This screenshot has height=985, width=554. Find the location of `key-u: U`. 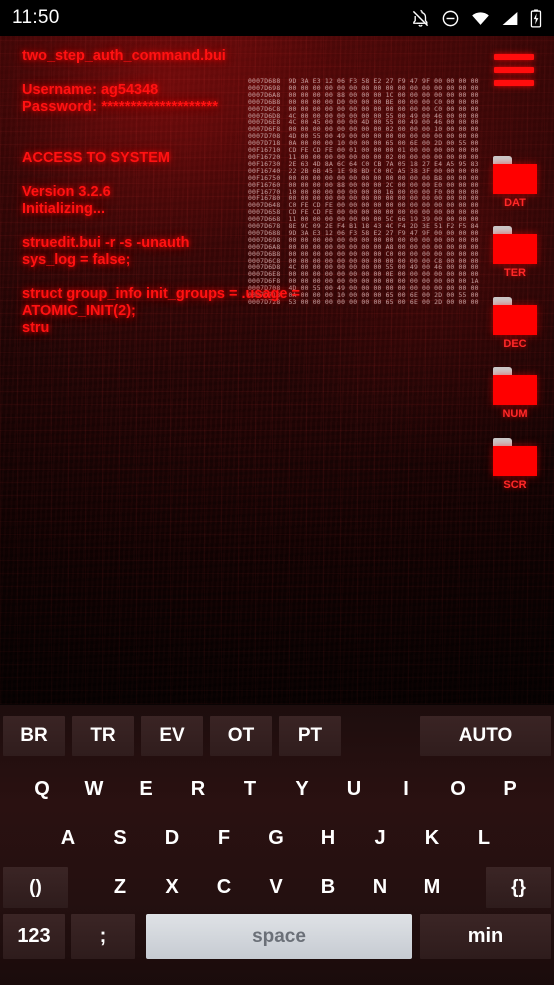

key-u: U is located at coordinates (354, 789).